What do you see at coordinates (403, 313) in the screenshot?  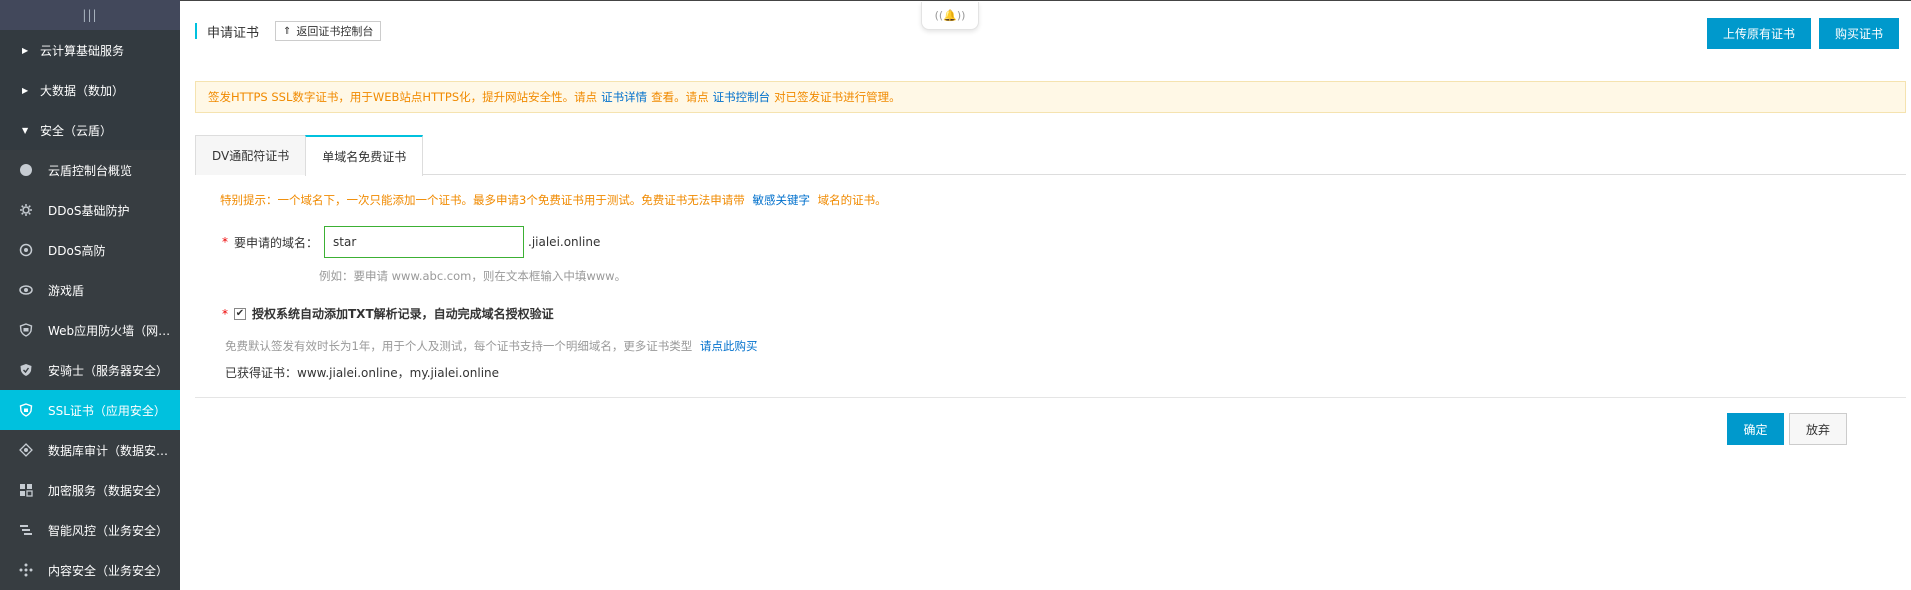 I see `auto-txt-auth-label: 授权系统自动添加TXT解析记录，自动完成域名授权验证` at bounding box center [403, 313].